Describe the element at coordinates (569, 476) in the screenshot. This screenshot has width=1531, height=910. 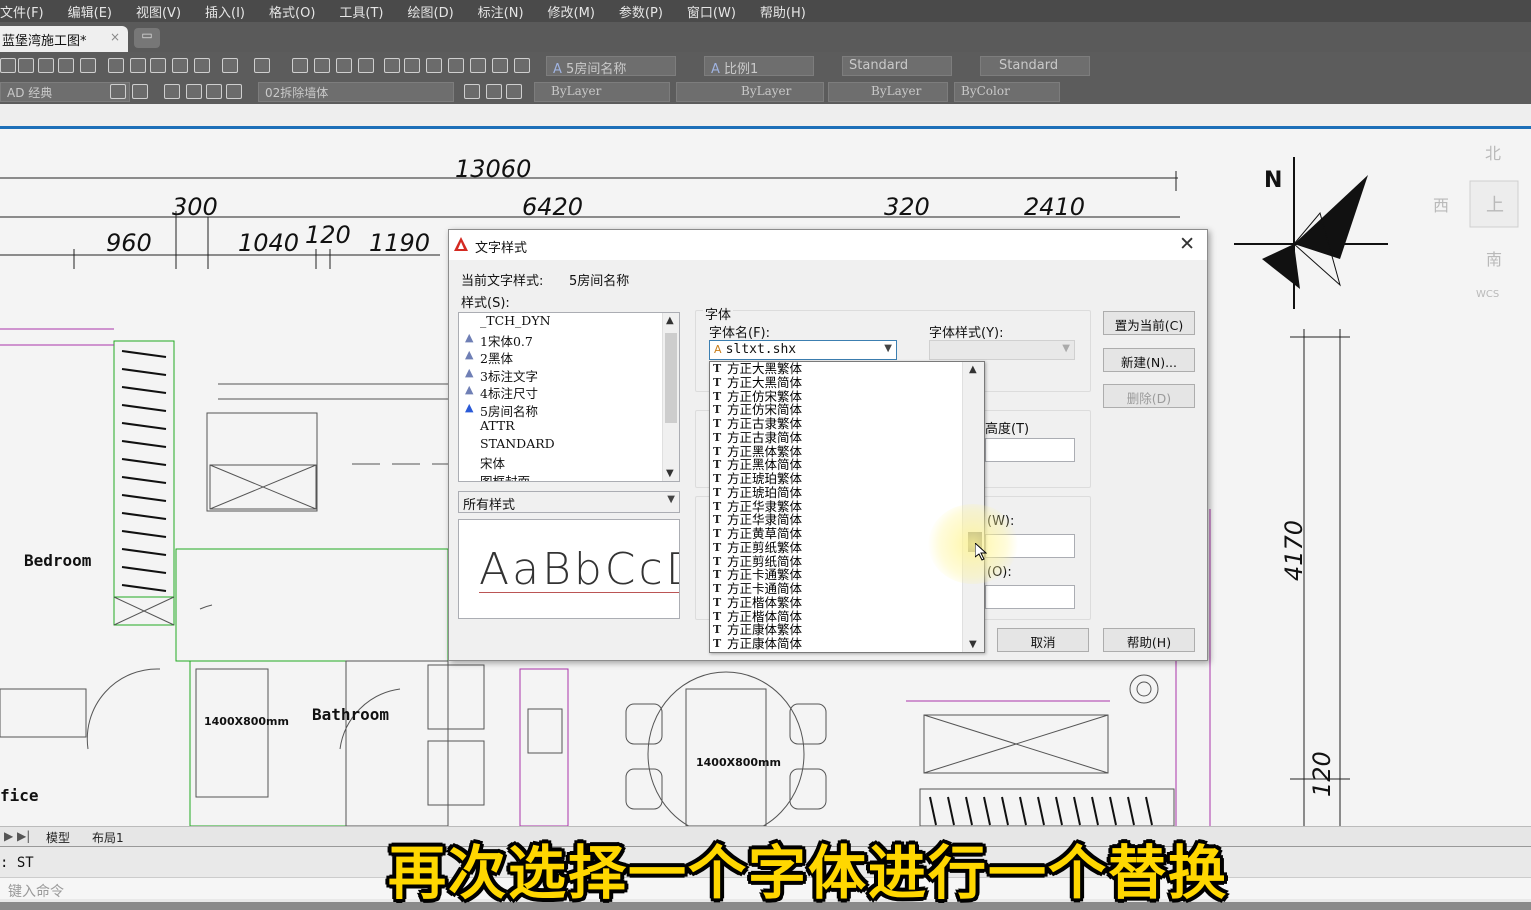
I see `style-list-item: 图框封面` at that location.